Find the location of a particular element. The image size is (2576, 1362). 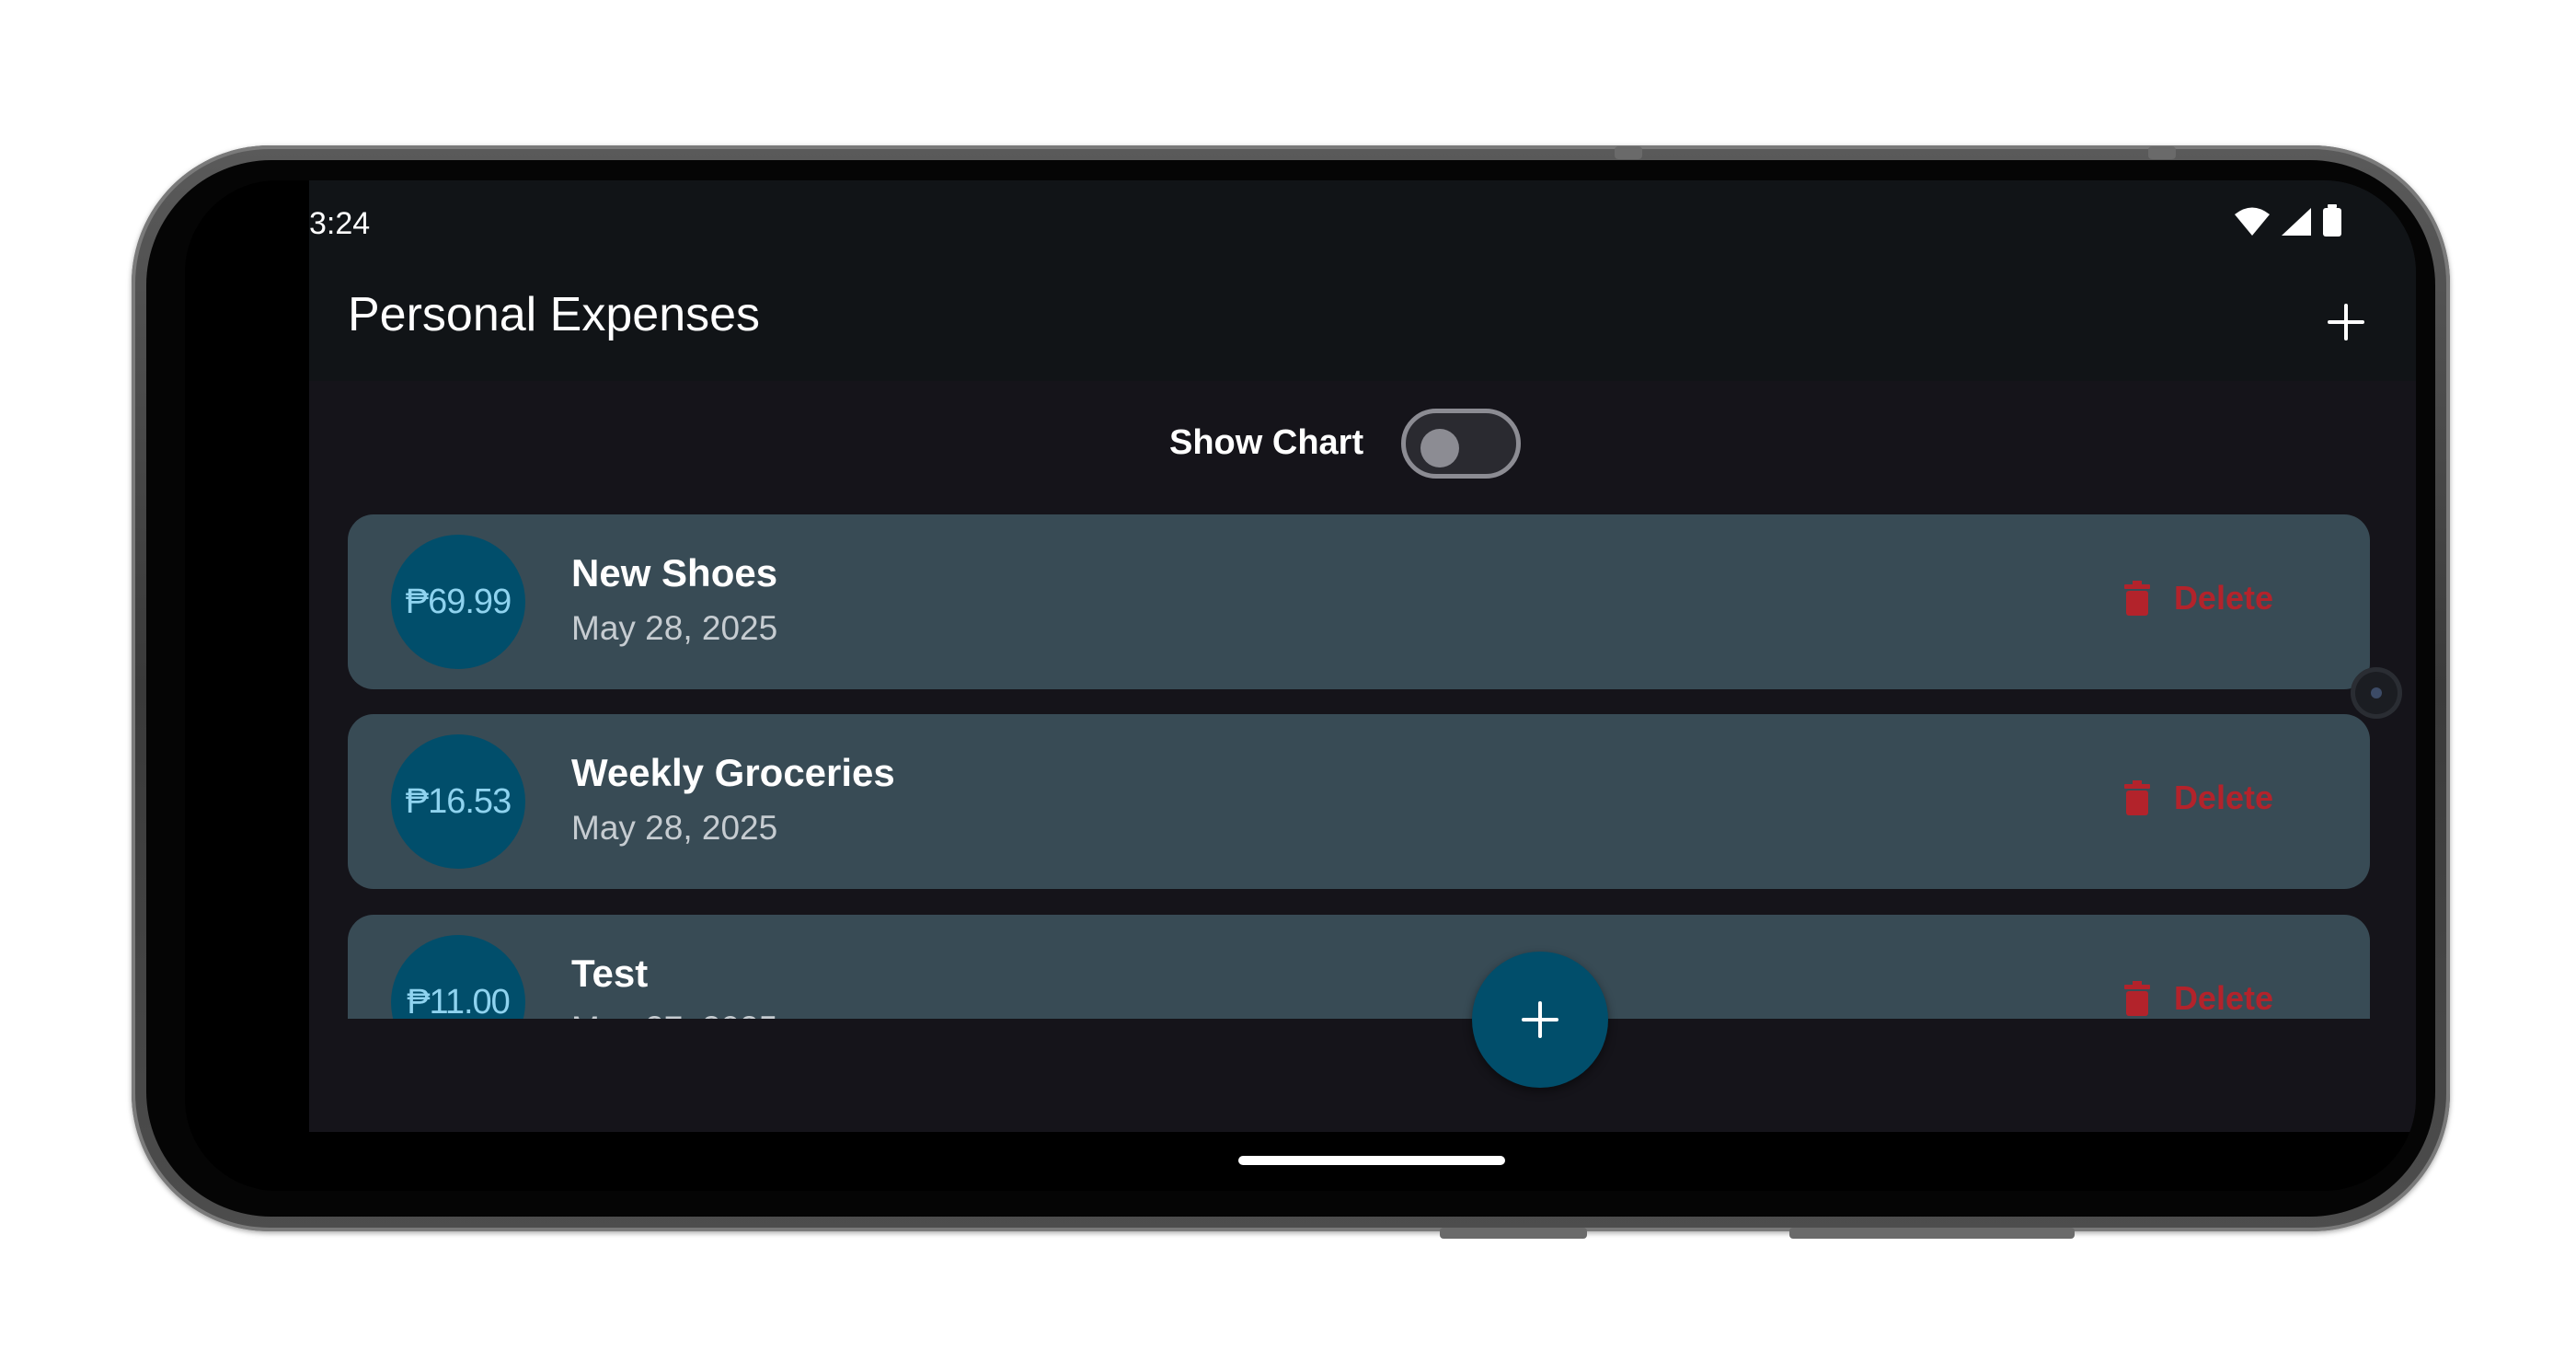

expense-amount: ₱16.53 is located at coordinates (458, 801).